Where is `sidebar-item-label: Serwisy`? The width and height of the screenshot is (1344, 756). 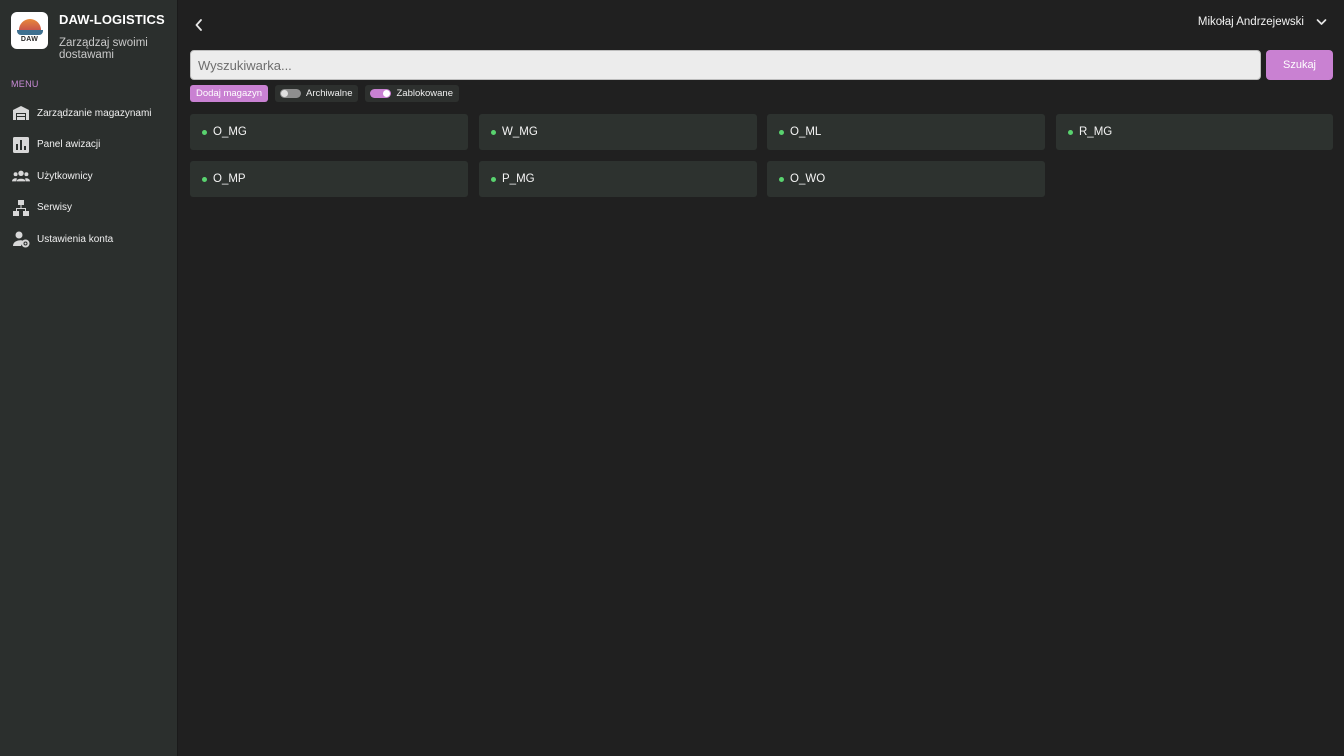
sidebar-item-label: Serwisy is located at coordinates (55, 207).